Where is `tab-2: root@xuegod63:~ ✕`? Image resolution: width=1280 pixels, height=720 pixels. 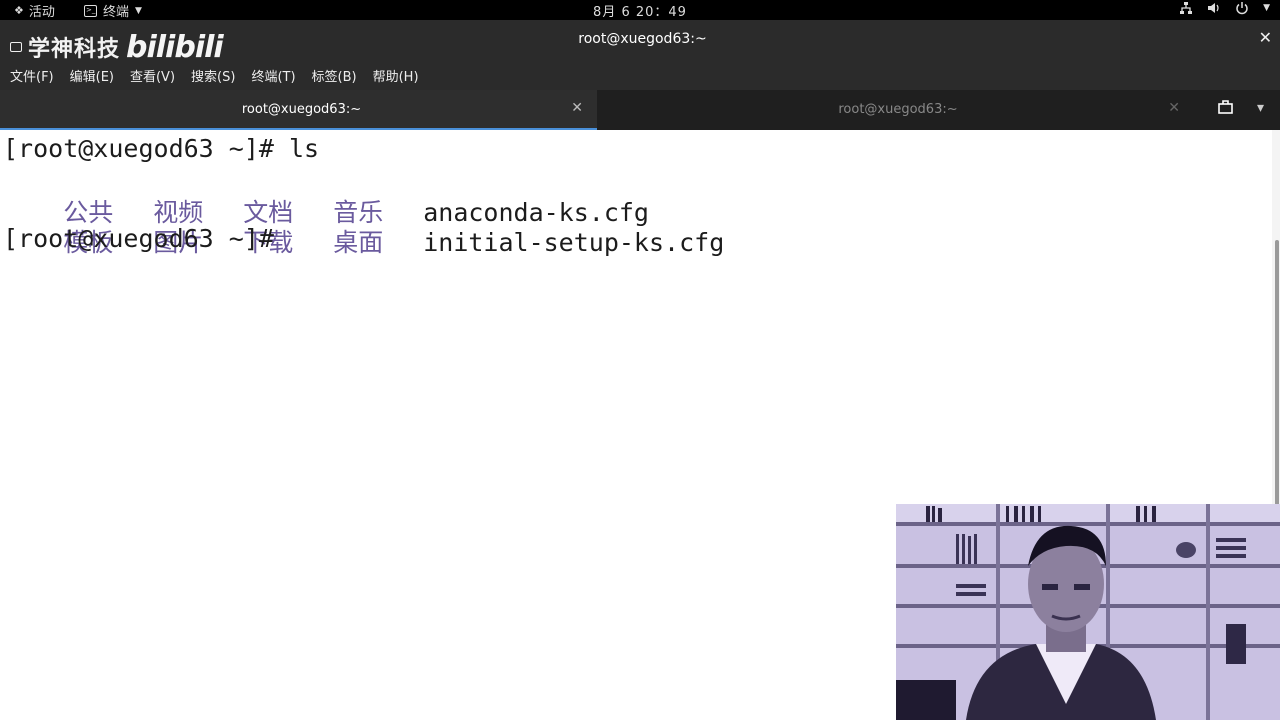 tab-2: root@xuegod63:~ ✕ is located at coordinates (898, 110).